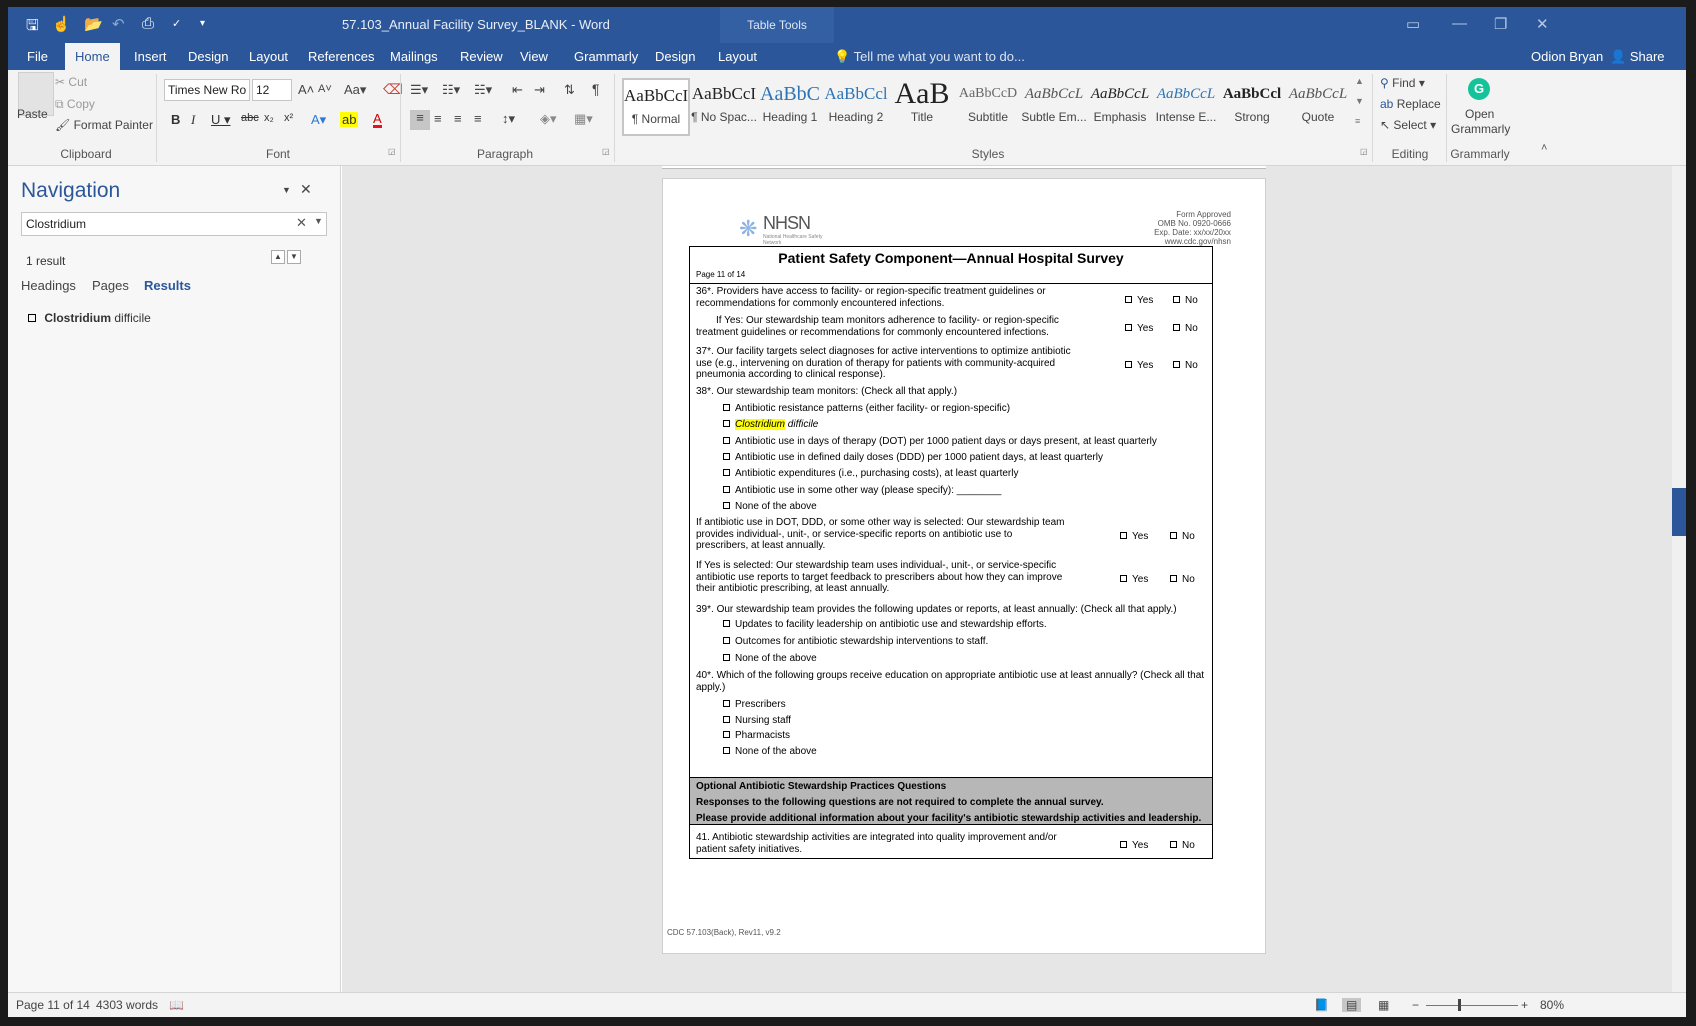  What do you see at coordinates (341, 56) in the screenshot?
I see `tab-references: References` at bounding box center [341, 56].